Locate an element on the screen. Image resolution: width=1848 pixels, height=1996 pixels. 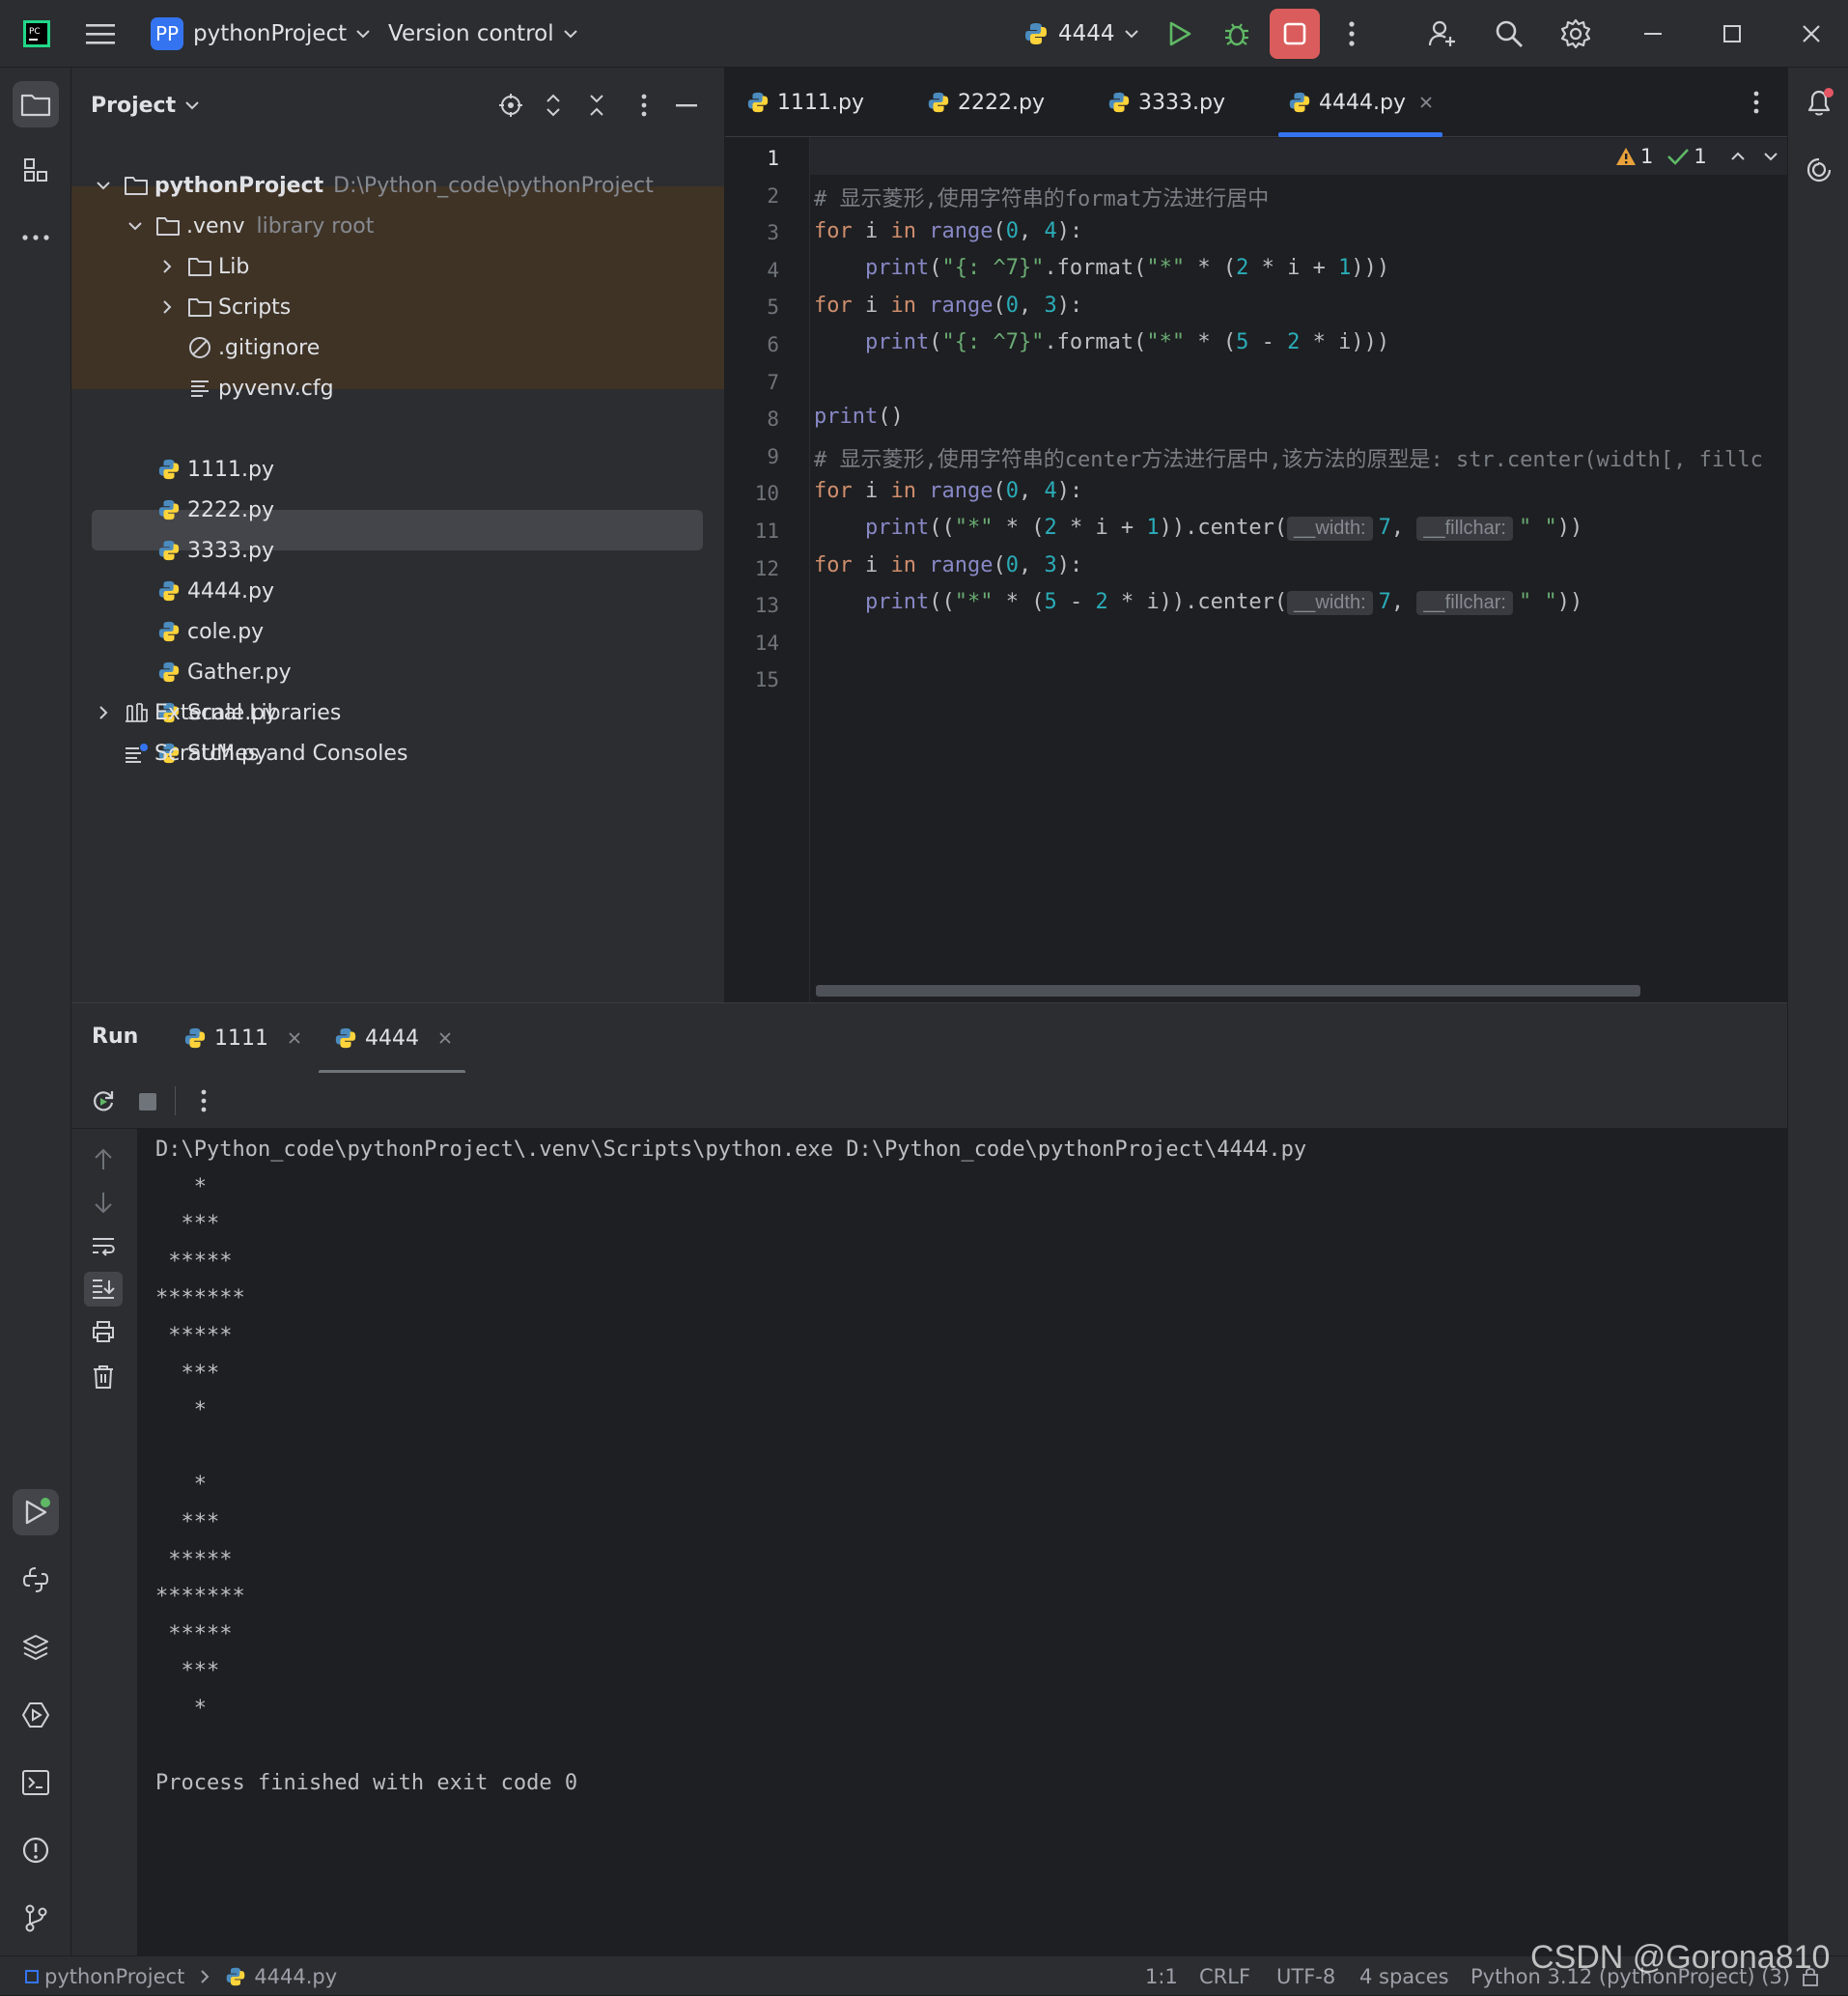
scroll-to-end-icon is located at coordinates (104, 1289).